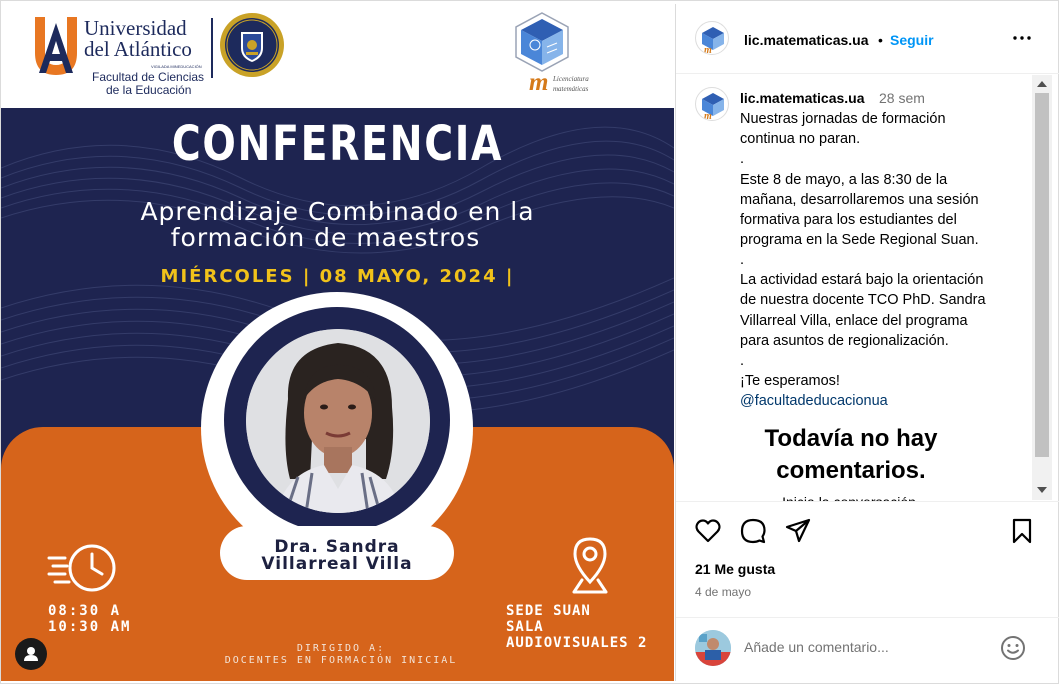 This screenshot has width=1059, height=684. I want to click on caption-author-username: lic.matematicas.ua, so click(802, 98).